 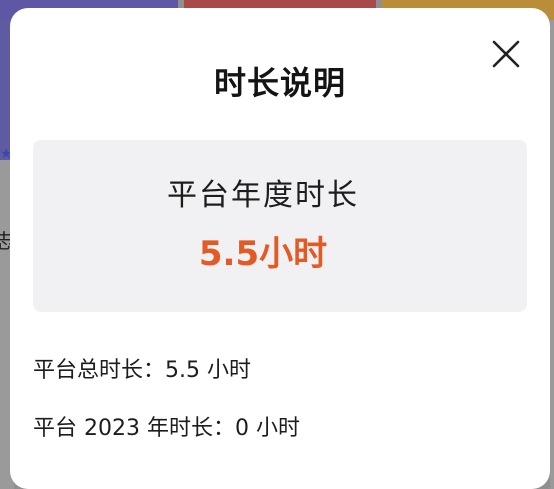 I want to click on card-label: 平台年度时长, so click(x=263, y=195).